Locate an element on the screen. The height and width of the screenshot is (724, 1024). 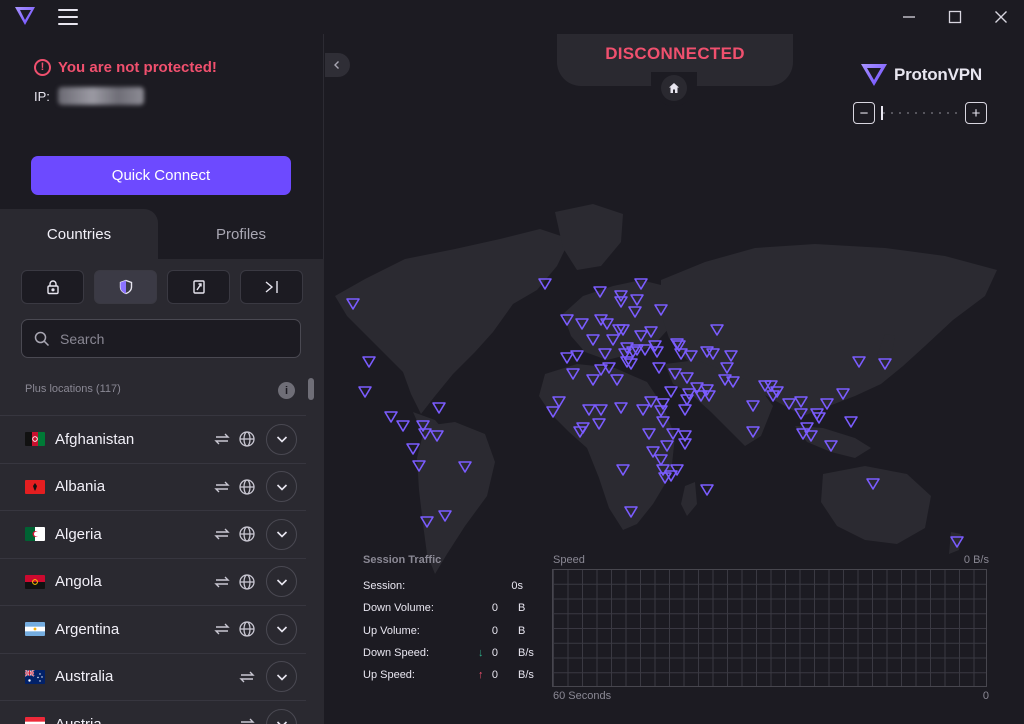
country-name: Austria is located at coordinates (78, 720).